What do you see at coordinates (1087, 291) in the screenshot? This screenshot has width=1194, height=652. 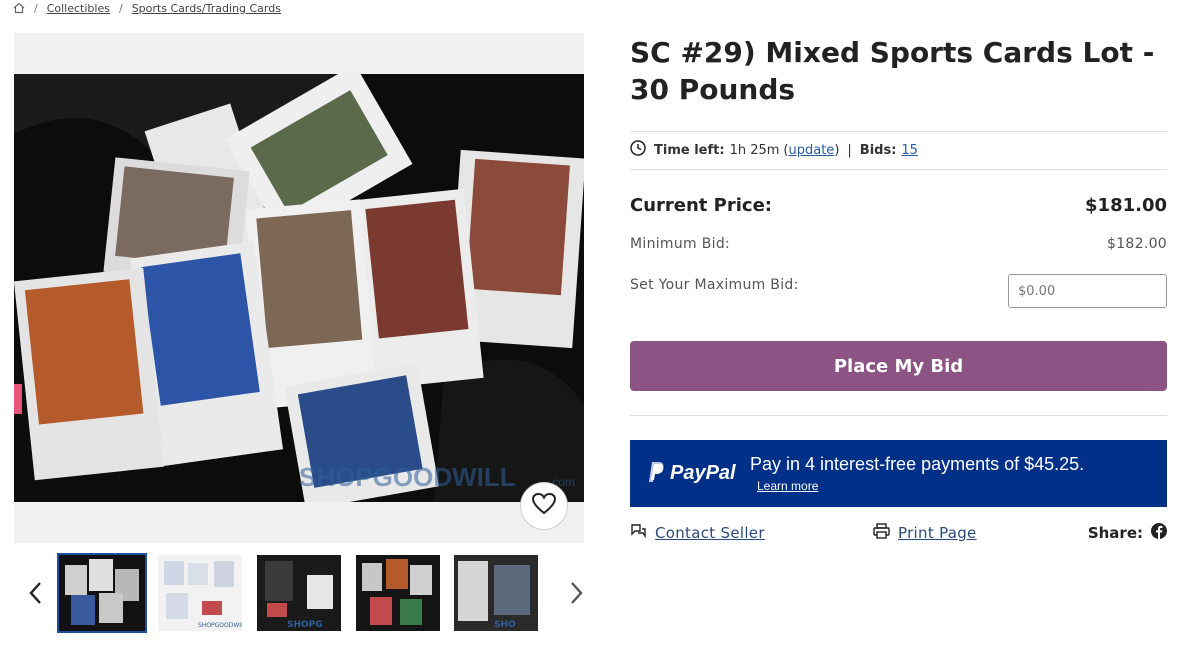 I see `max-bid-input` at bounding box center [1087, 291].